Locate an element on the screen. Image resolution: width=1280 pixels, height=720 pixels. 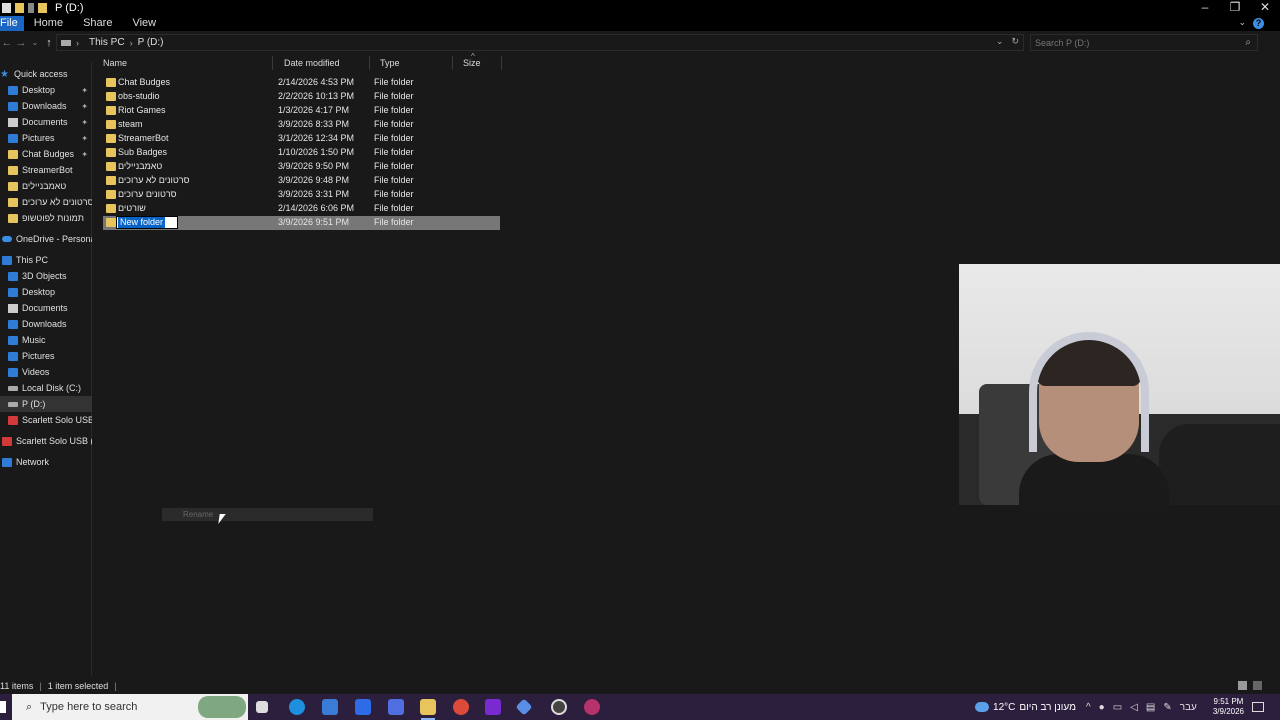
windows-start-icon is located at coordinates (3, 707).